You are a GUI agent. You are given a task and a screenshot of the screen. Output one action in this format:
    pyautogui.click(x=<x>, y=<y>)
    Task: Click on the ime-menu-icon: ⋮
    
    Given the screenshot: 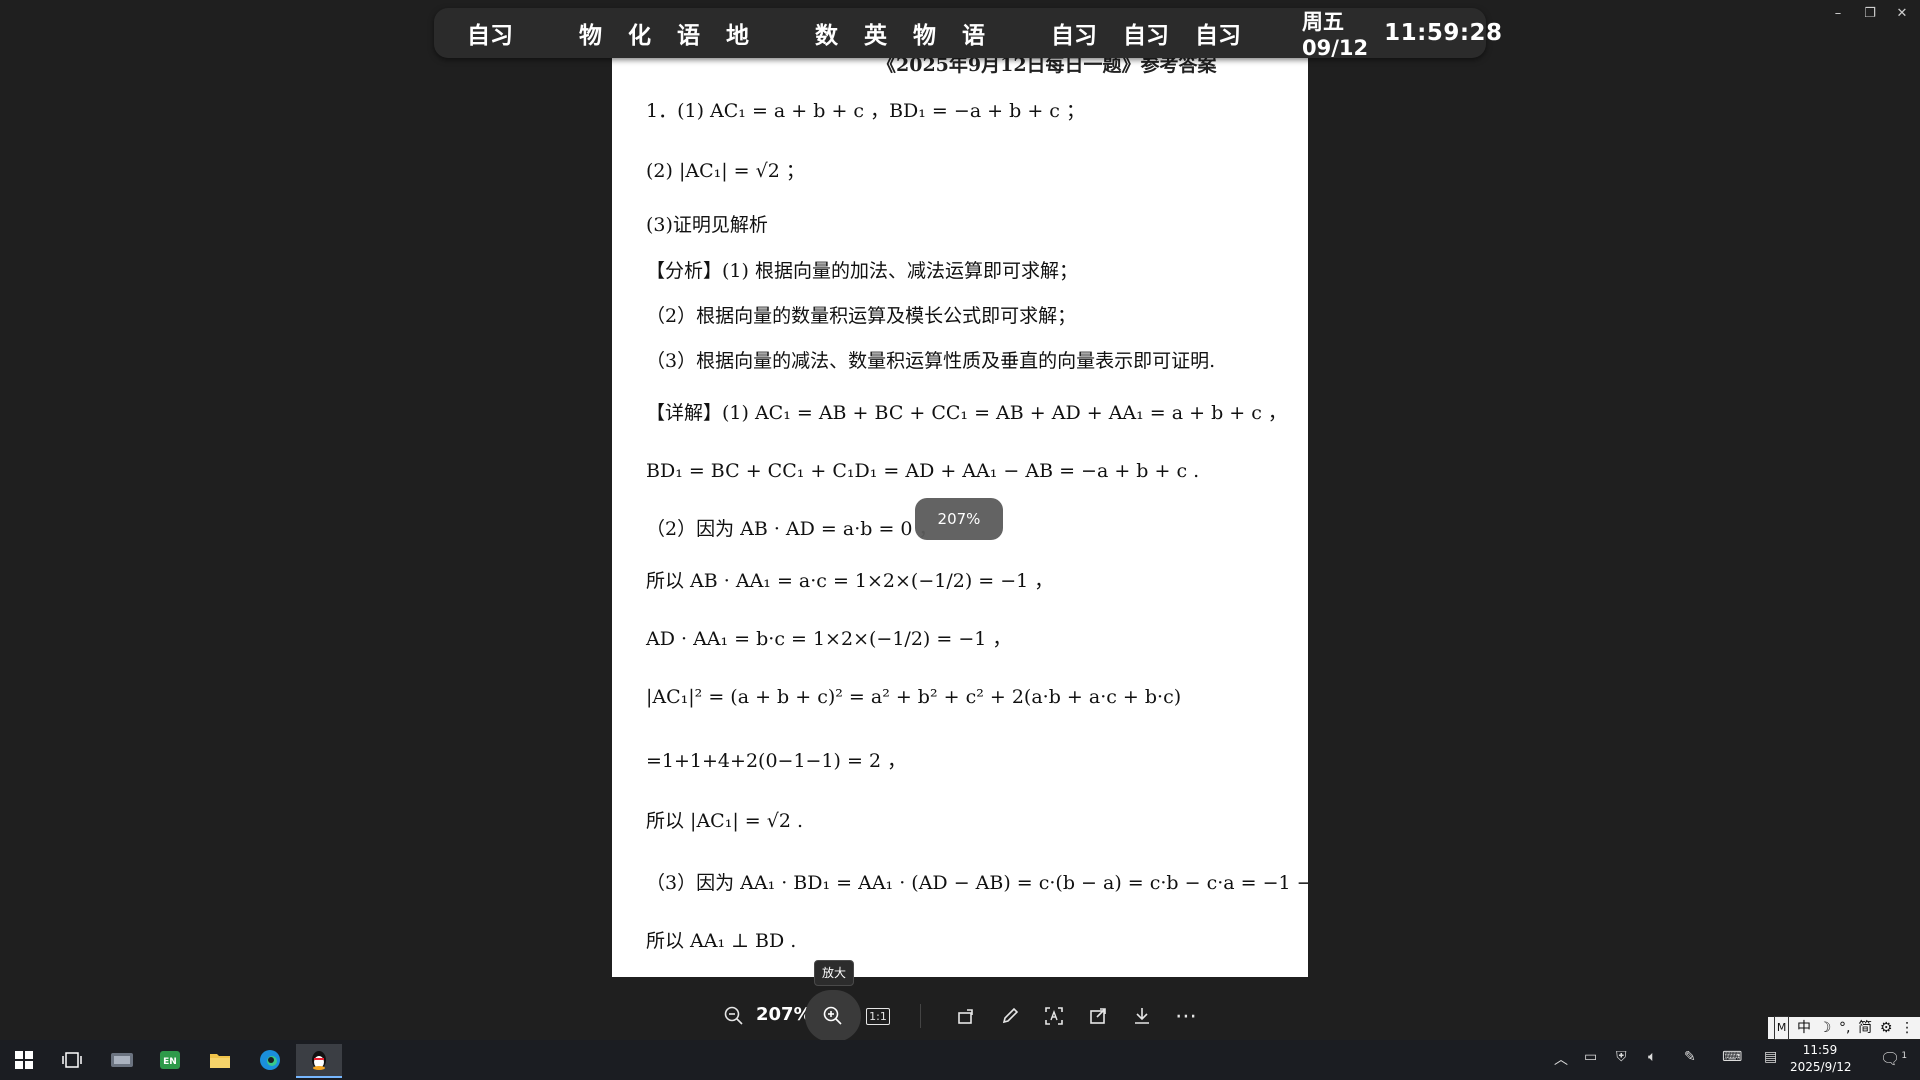 What is the action you would take?
    pyautogui.click(x=1907, y=1028)
    